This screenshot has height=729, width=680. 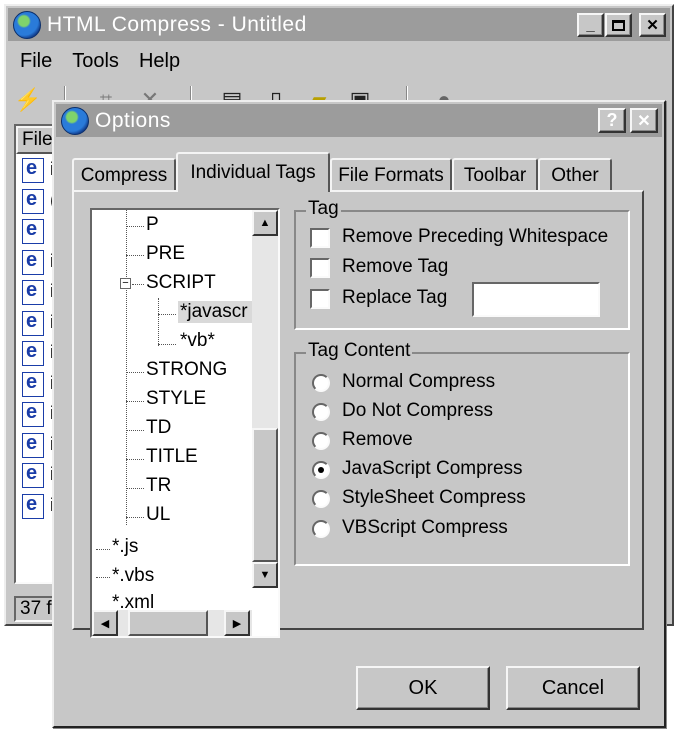 What do you see at coordinates (321, 529) in the screenshot?
I see `vbscript-compress-radio` at bounding box center [321, 529].